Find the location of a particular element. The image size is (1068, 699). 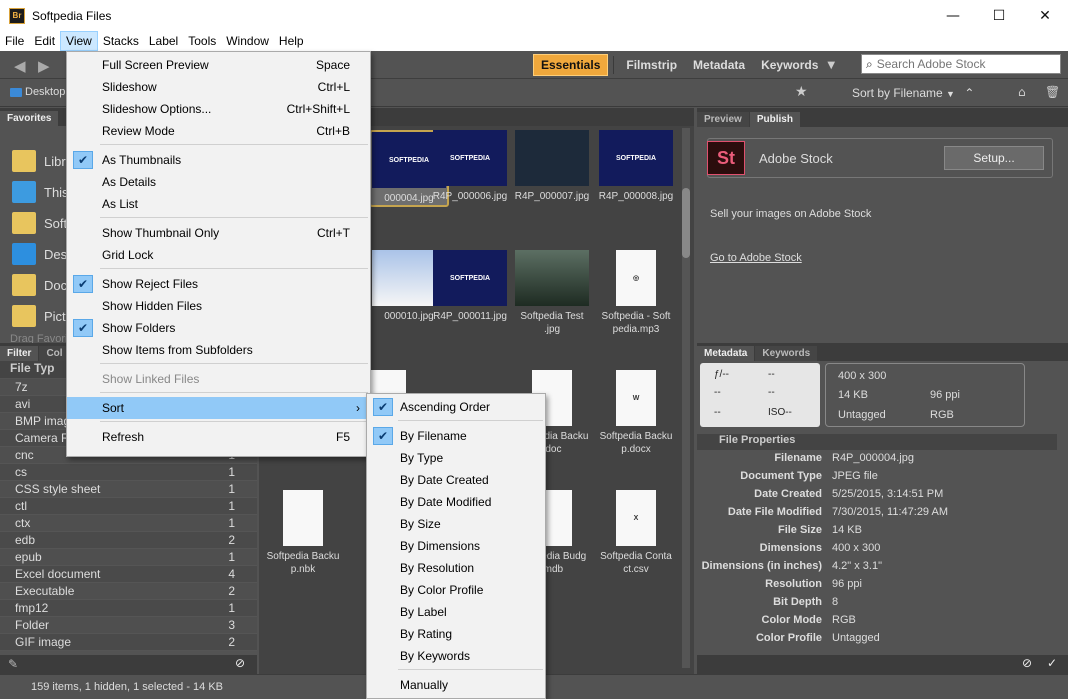

filter-row: CSS style sheet 1 is located at coordinates (128, 489).